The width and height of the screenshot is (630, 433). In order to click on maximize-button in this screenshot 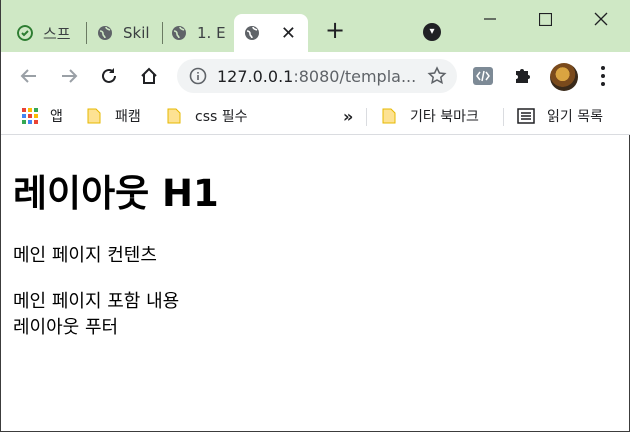, I will do `click(545, 19)`.